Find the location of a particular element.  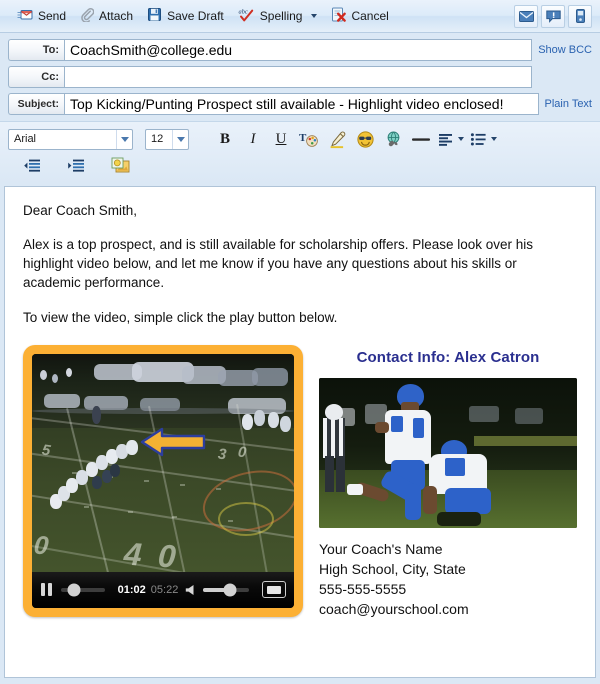

current-time: 01:02 is located at coordinates (131, 589).